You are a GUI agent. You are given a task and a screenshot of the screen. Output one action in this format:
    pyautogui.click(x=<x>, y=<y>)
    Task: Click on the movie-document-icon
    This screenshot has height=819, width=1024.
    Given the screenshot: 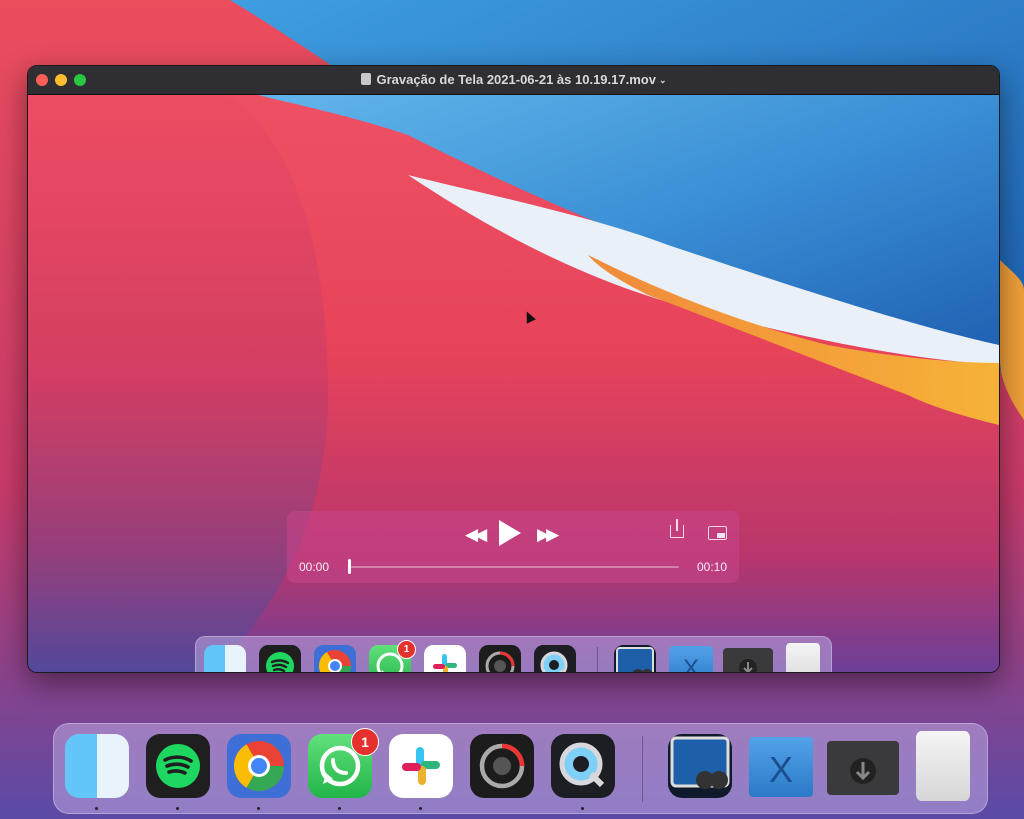 What is the action you would take?
    pyautogui.click(x=365, y=79)
    